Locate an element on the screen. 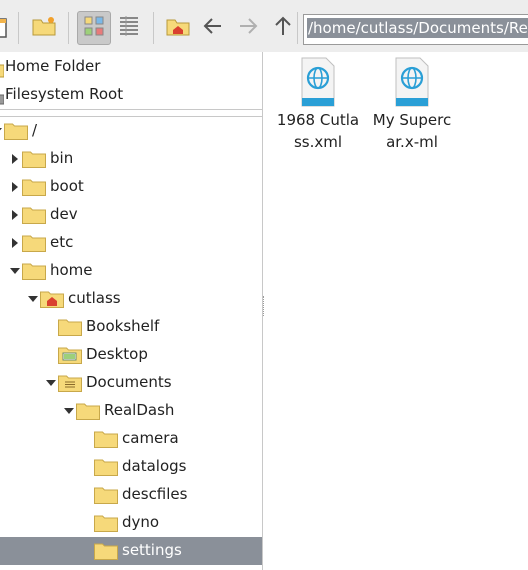 The image size is (528, 570). tree-item-label: home is located at coordinates (71, 270).